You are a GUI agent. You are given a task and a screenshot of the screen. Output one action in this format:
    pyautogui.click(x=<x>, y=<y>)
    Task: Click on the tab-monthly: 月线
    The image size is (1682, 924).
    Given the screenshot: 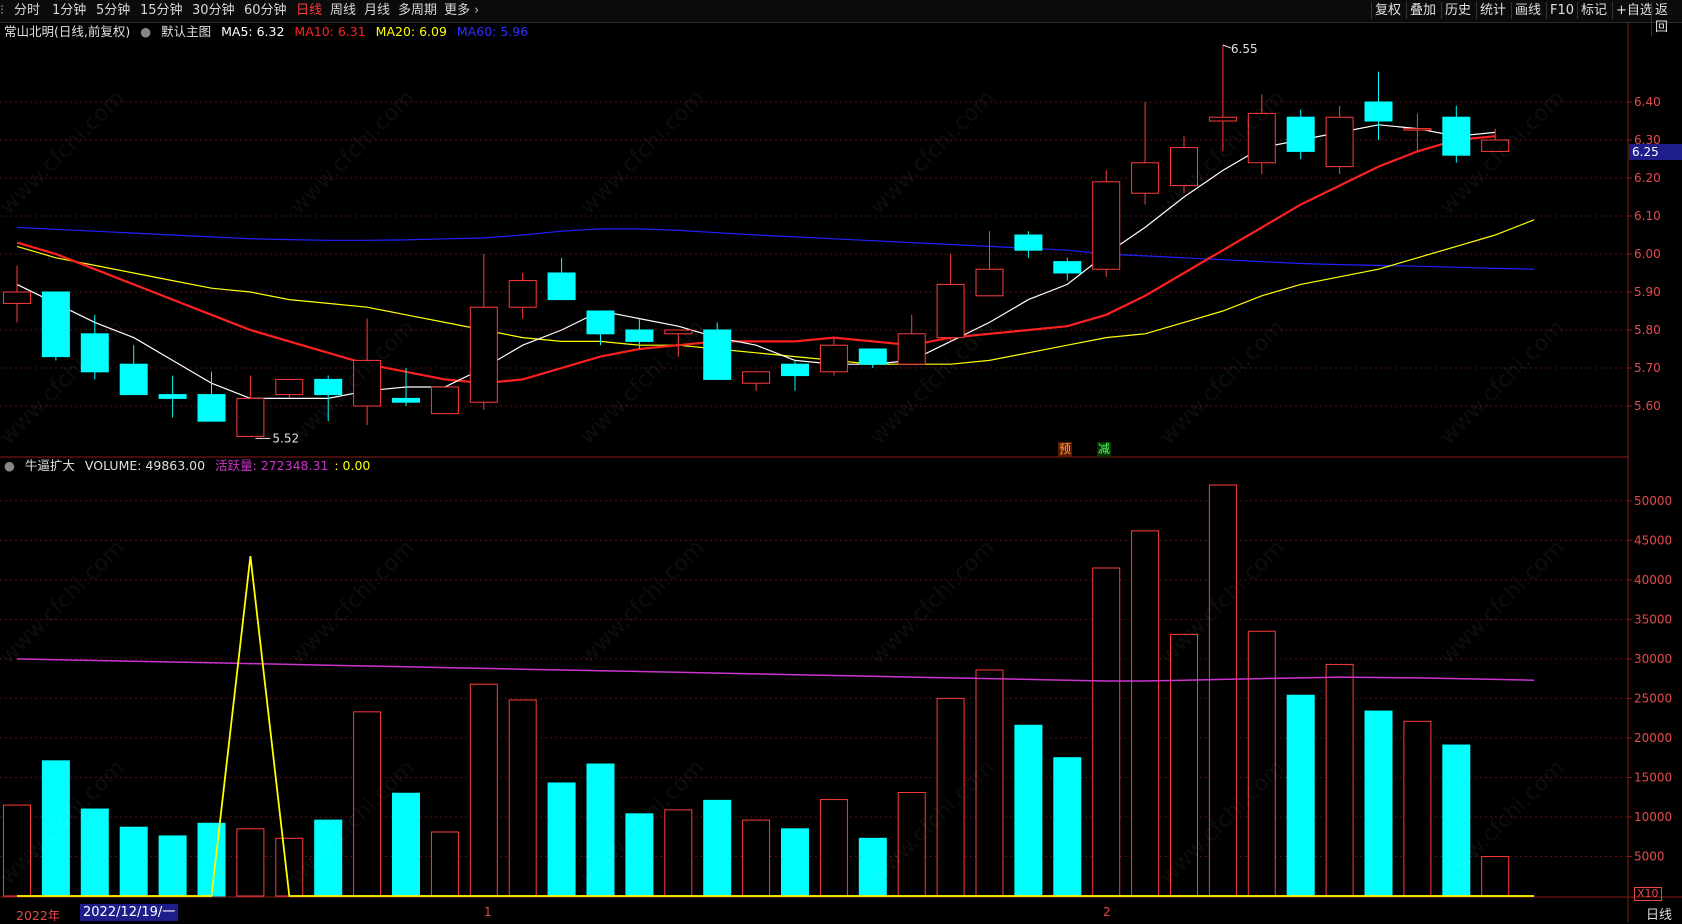 What is the action you would take?
    pyautogui.click(x=377, y=11)
    